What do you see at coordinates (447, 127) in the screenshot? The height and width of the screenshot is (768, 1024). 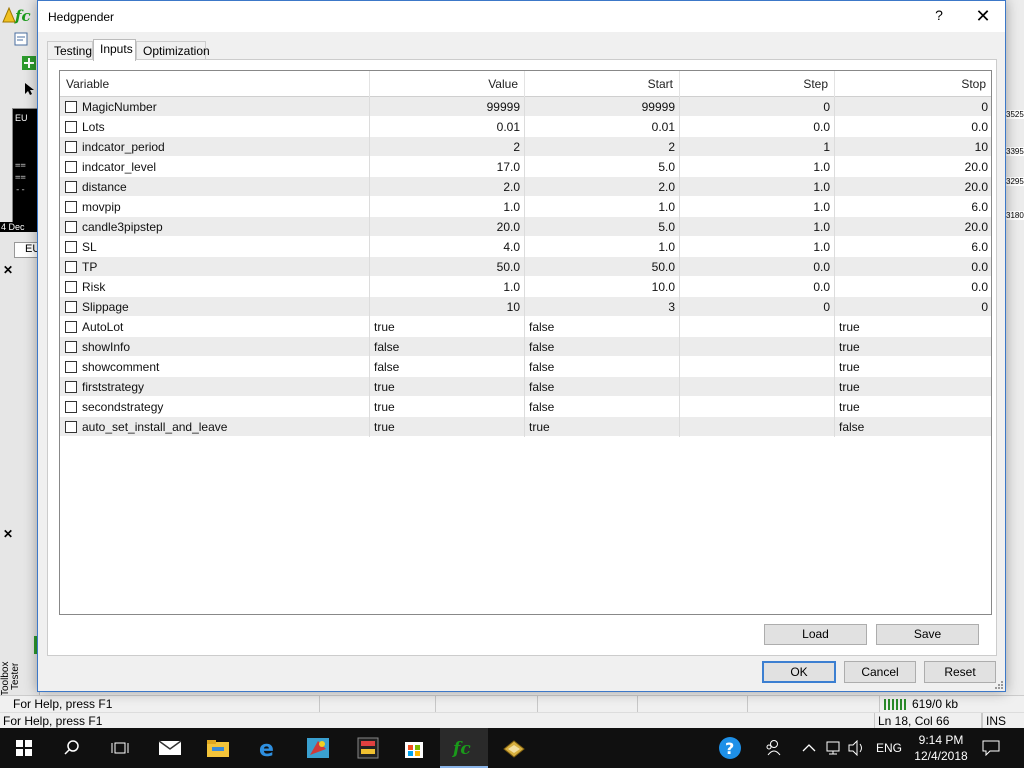 I see `value-cell: 0.01` at bounding box center [447, 127].